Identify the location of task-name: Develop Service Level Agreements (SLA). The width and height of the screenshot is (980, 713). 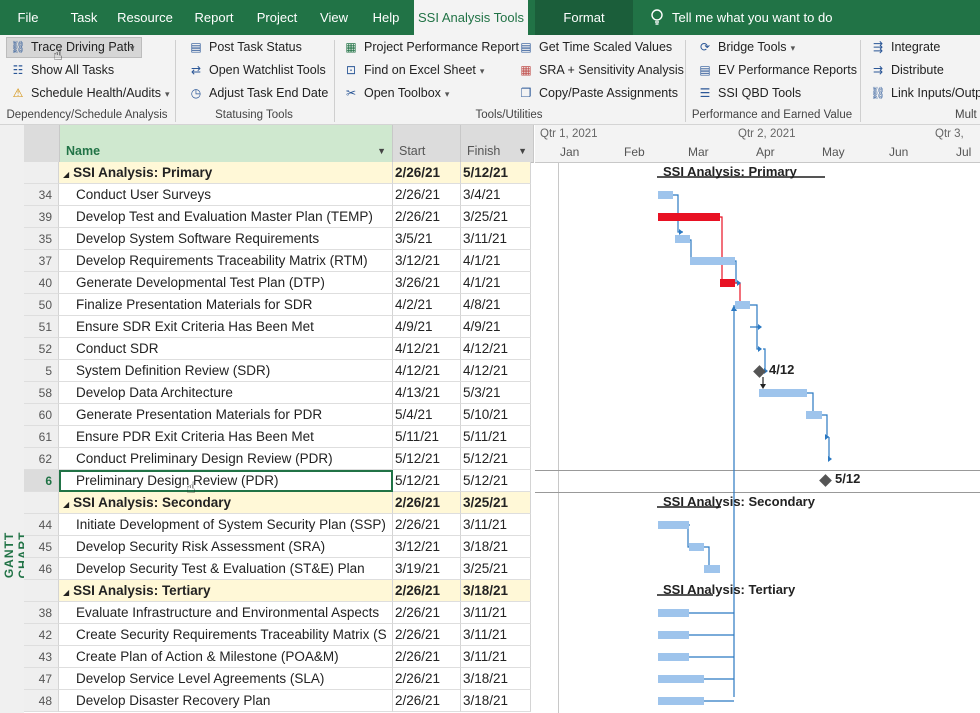
(226, 679).